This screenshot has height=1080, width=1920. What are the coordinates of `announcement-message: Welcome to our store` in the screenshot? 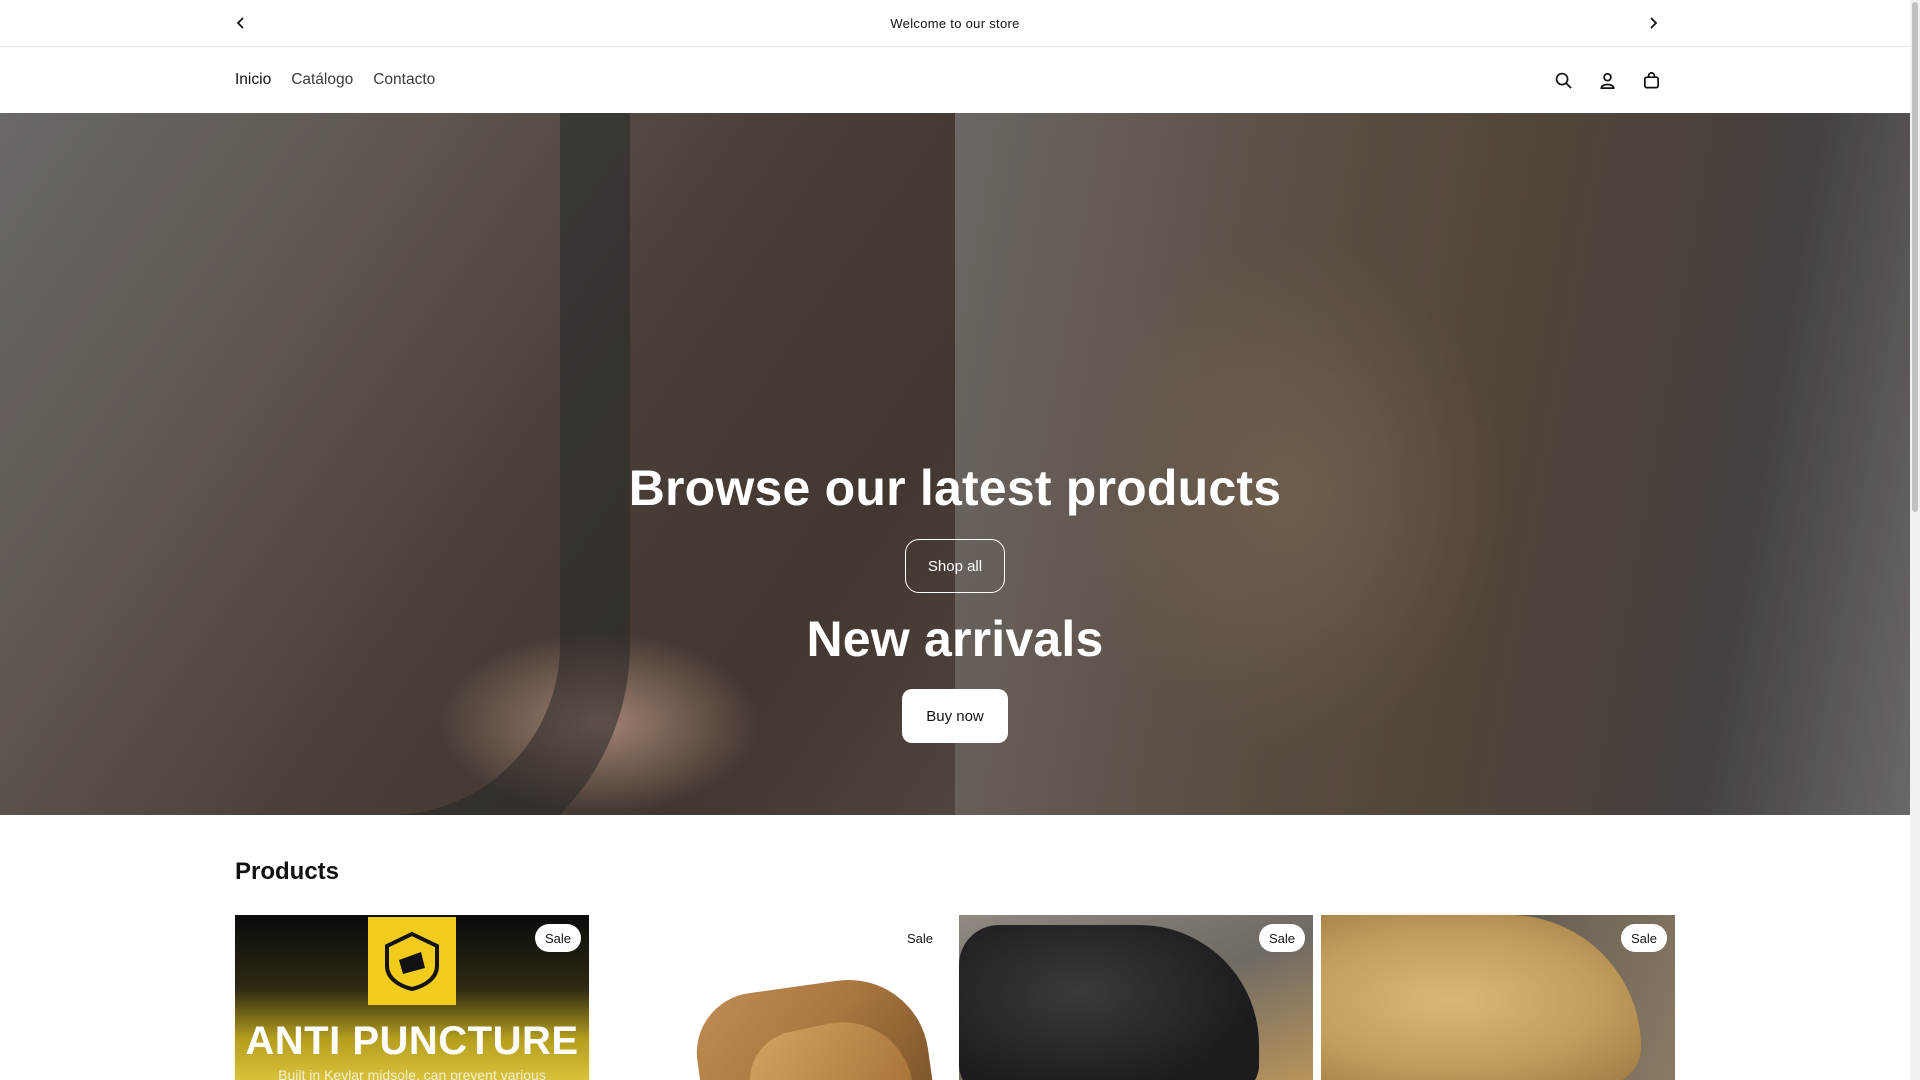 It's located at (955, 23).